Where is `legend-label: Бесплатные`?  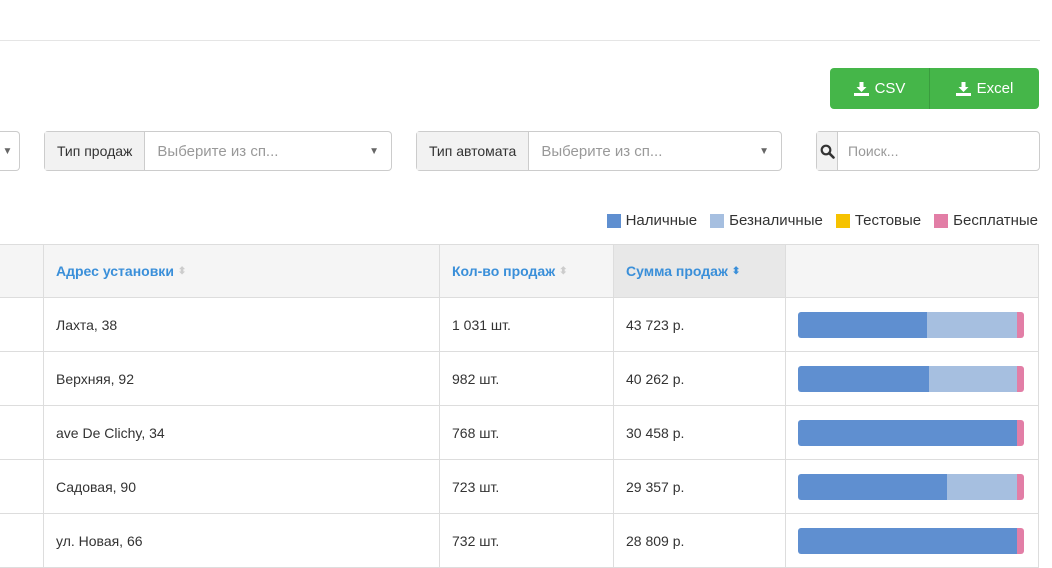
legend-label: Бесплатные is located at coordinates (995, 220).